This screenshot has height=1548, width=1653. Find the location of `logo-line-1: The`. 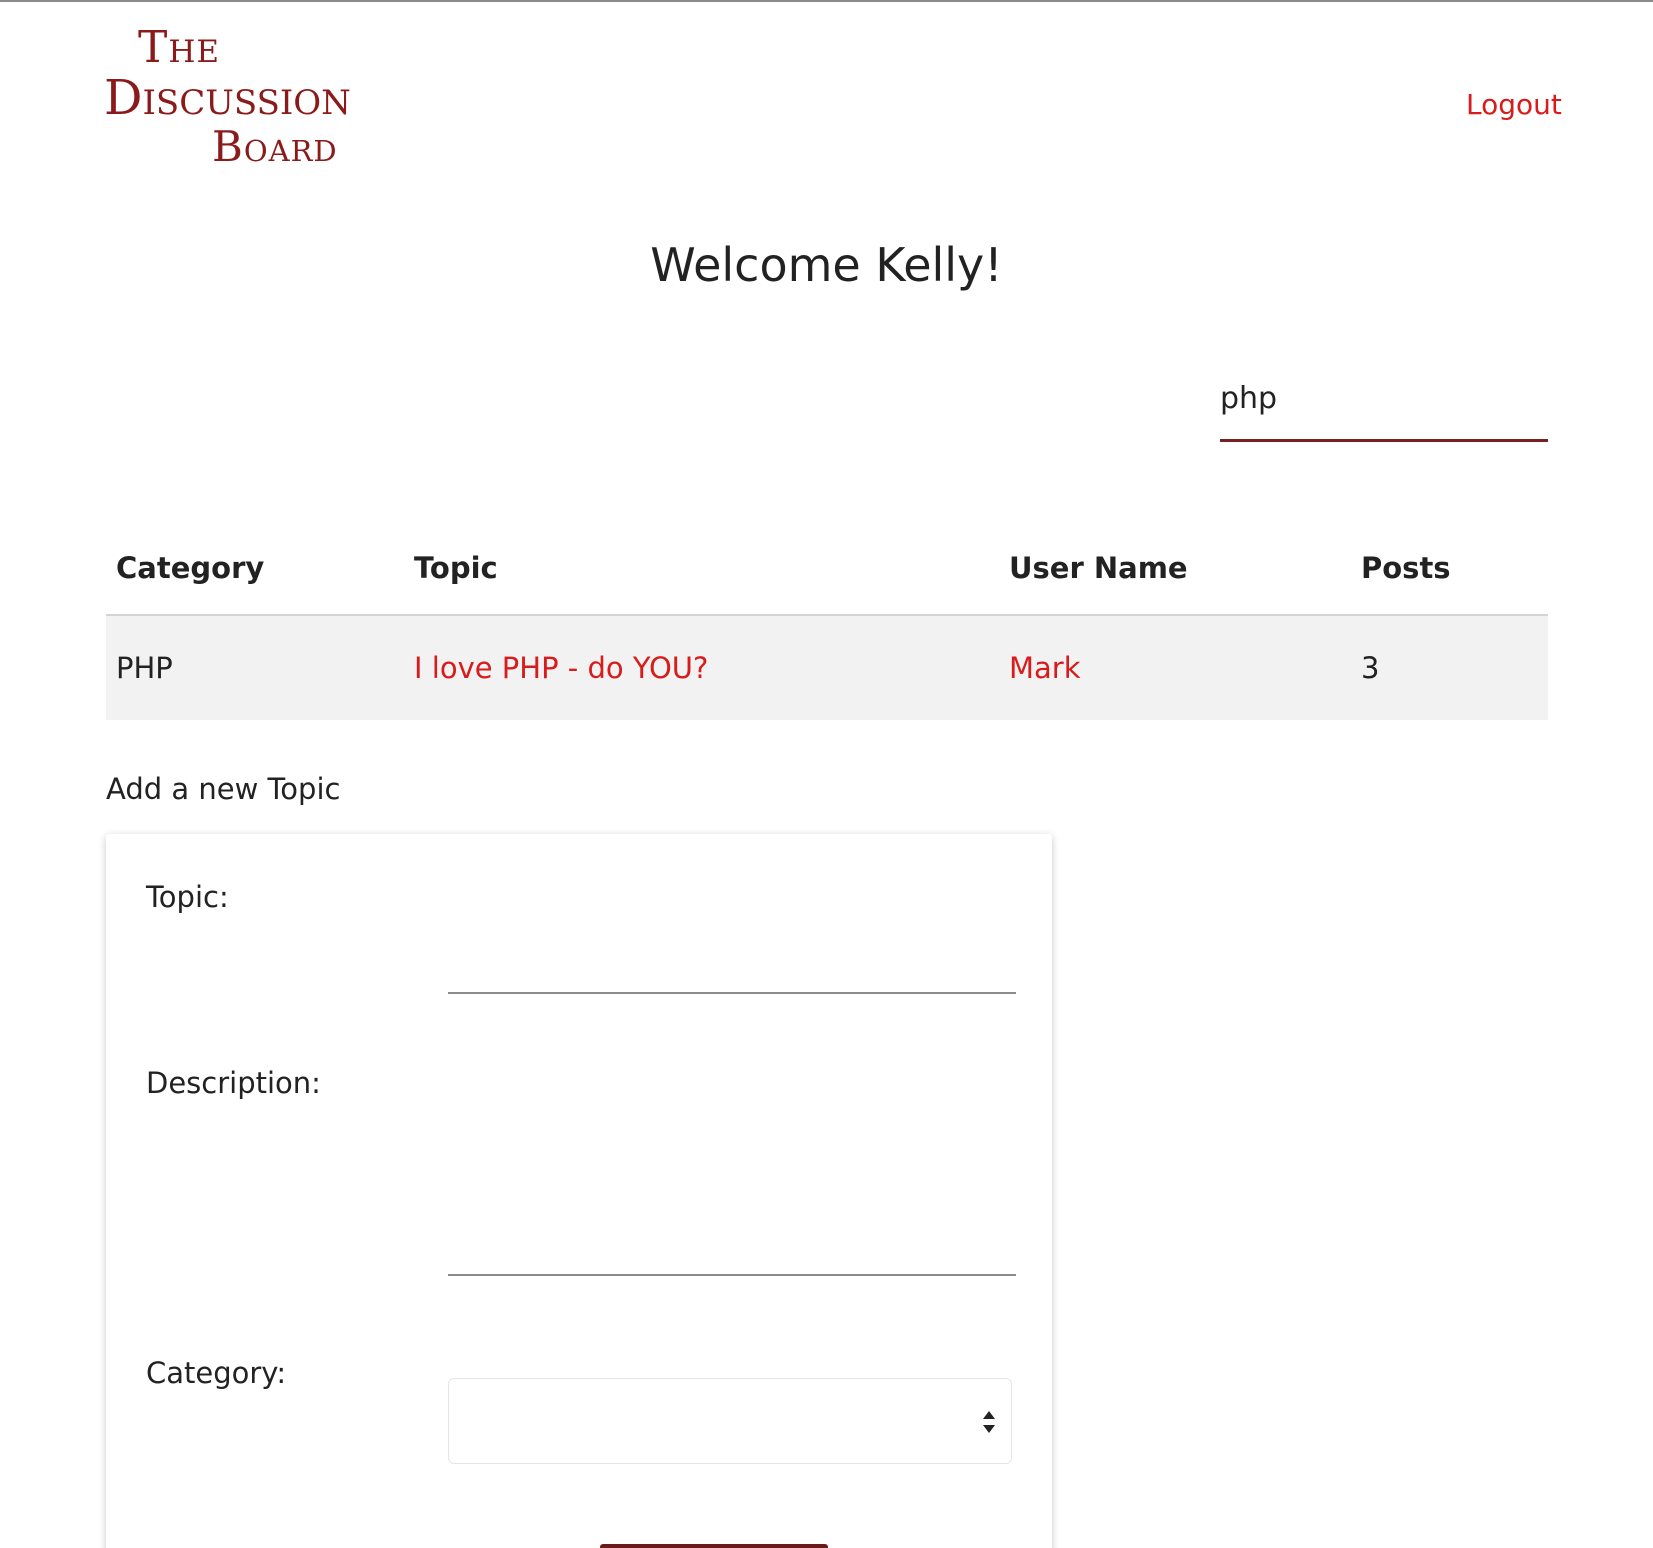

logo-line-1: The is located at coordinates (179, 47).